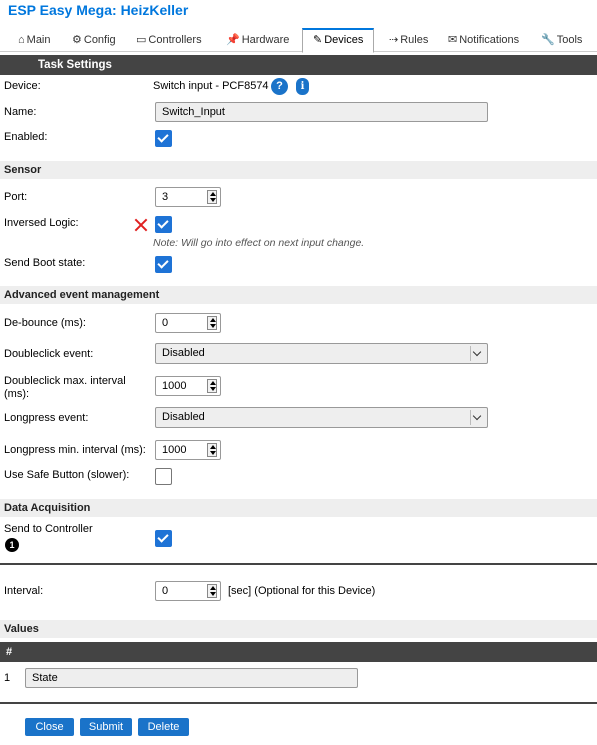 The width and height of the screenshot is (597, 745). What do you see at coordinates (298, 65) in the screenshot?
I see `task-settings-header: Task Settings` at bounding box center [298, 65].